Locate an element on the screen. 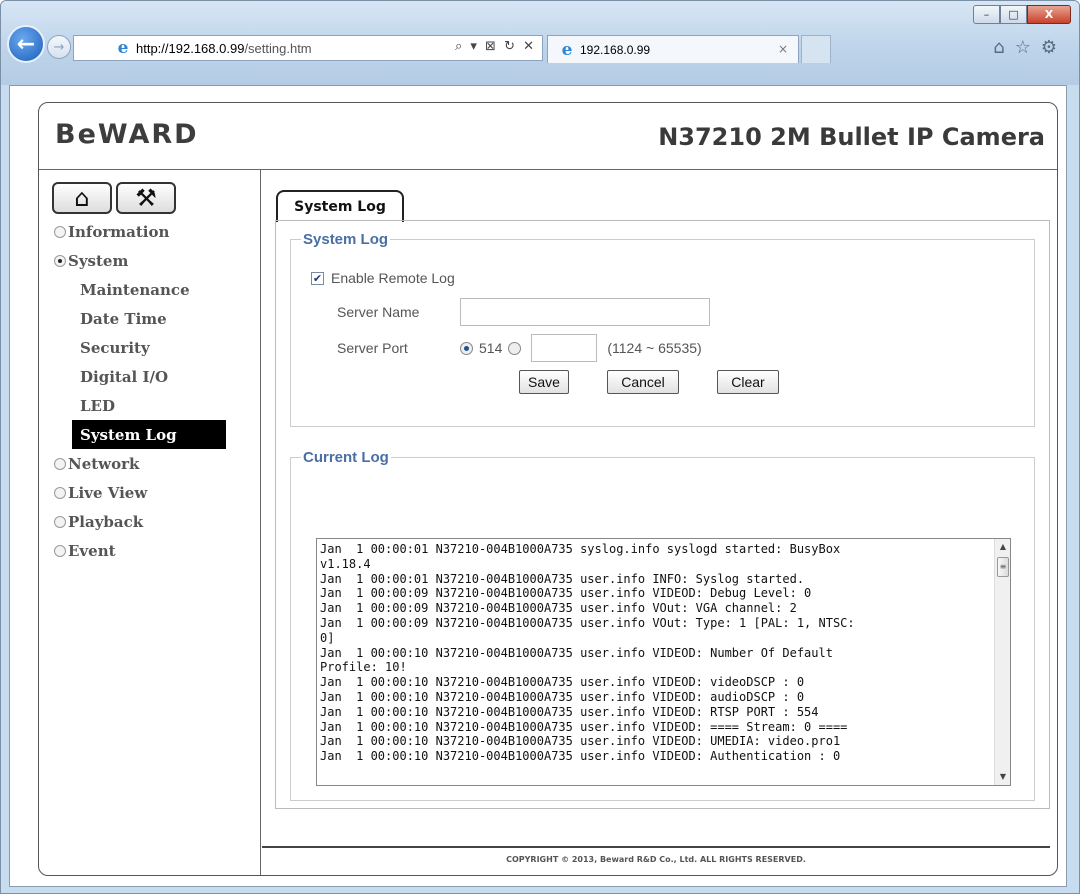  cancel-button: Cancel is located at coordinates (643, 382).